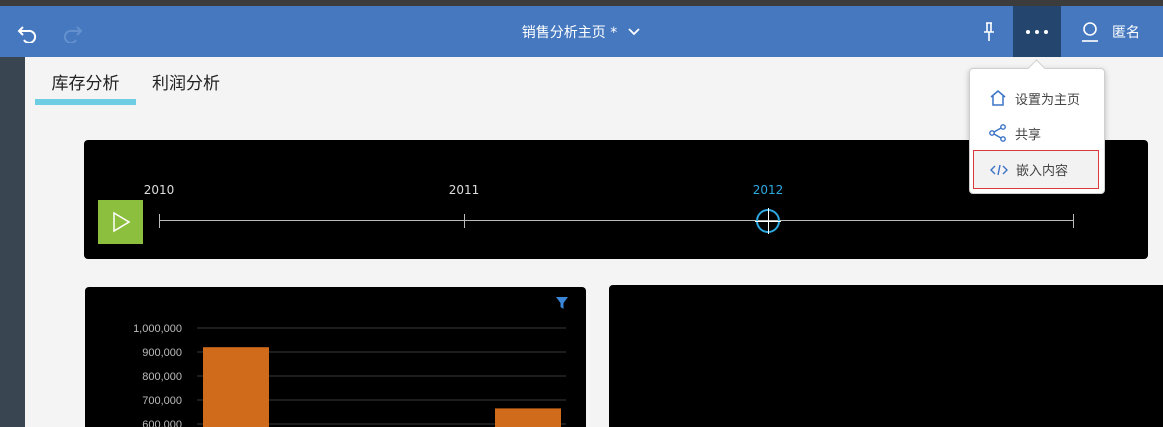  What do you see at coordinates (1042, 171) in the screenshot?
I see `menu-item-label: 嵌入内容` at bounding box center [1042, 171].